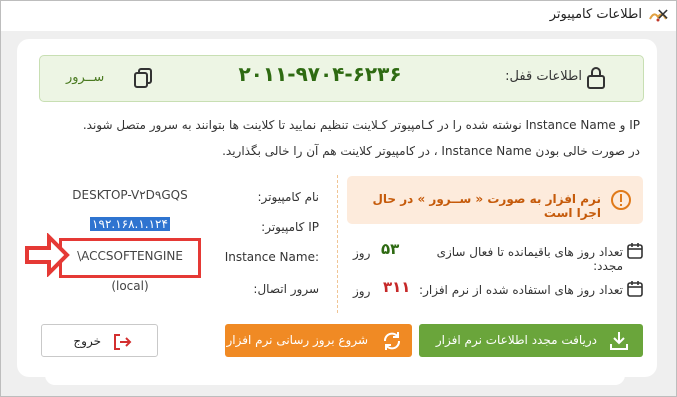  I want to click on lock-info-box: اطلاعات قفل: ۲۰۱۱-۹۷۰۴-۶۲۳۶ ســرور, so click(341, 78).